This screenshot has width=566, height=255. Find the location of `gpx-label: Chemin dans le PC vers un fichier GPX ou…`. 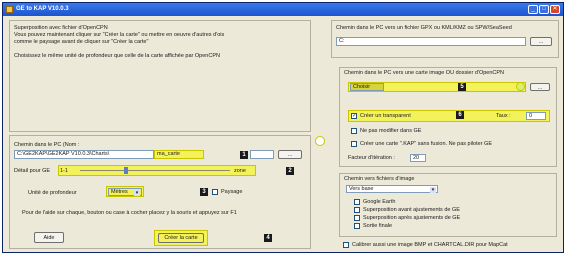

gpx-label: Chemin dans le PC vers un fichier GPX ou… is located at coordinates (424, 28).